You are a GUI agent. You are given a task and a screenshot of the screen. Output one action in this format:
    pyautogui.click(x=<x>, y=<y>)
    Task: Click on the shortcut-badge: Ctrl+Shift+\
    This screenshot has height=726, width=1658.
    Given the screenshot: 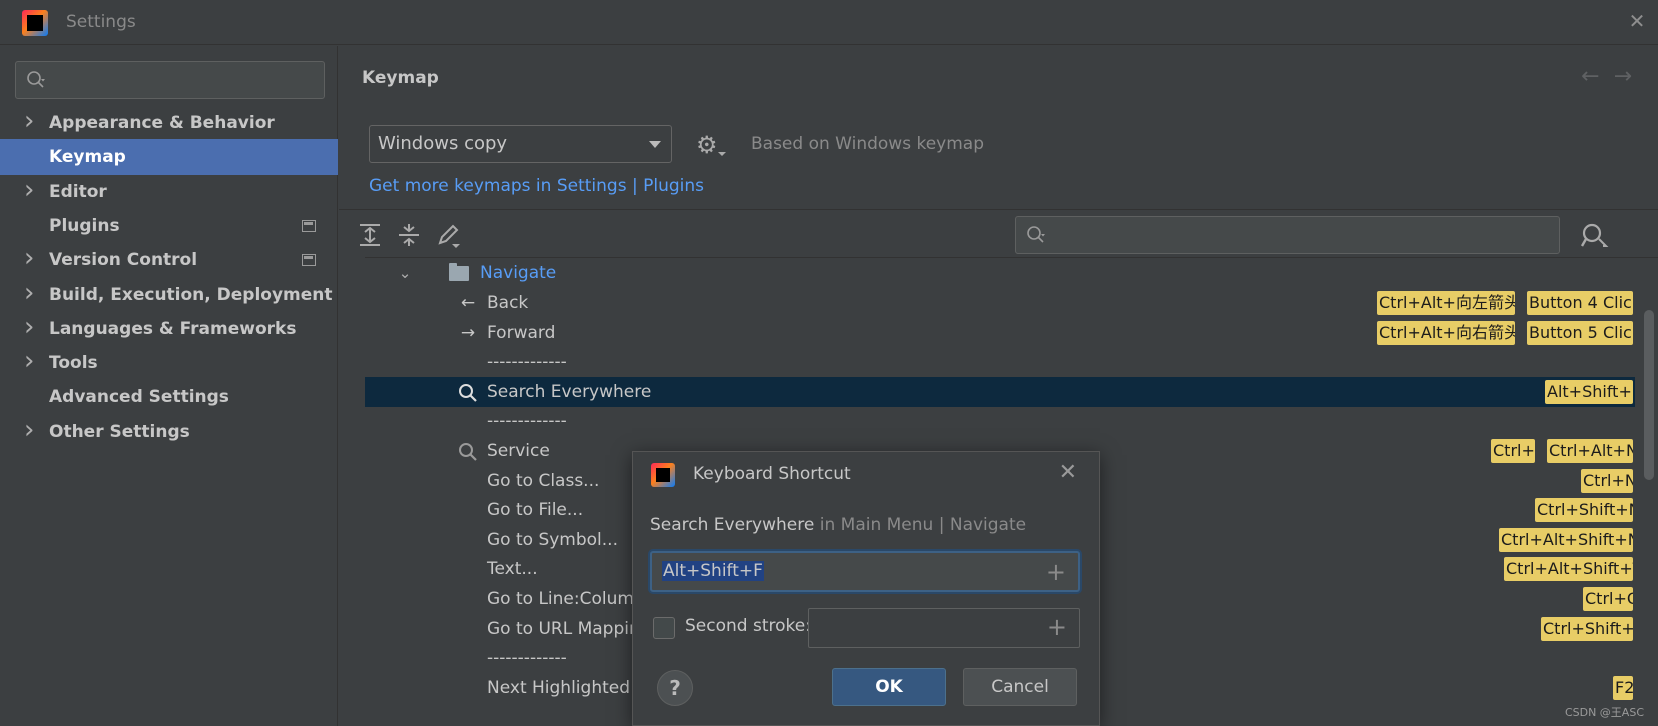 What is the action you would take?
    pyautogui.click(x=1587, y=629)
    